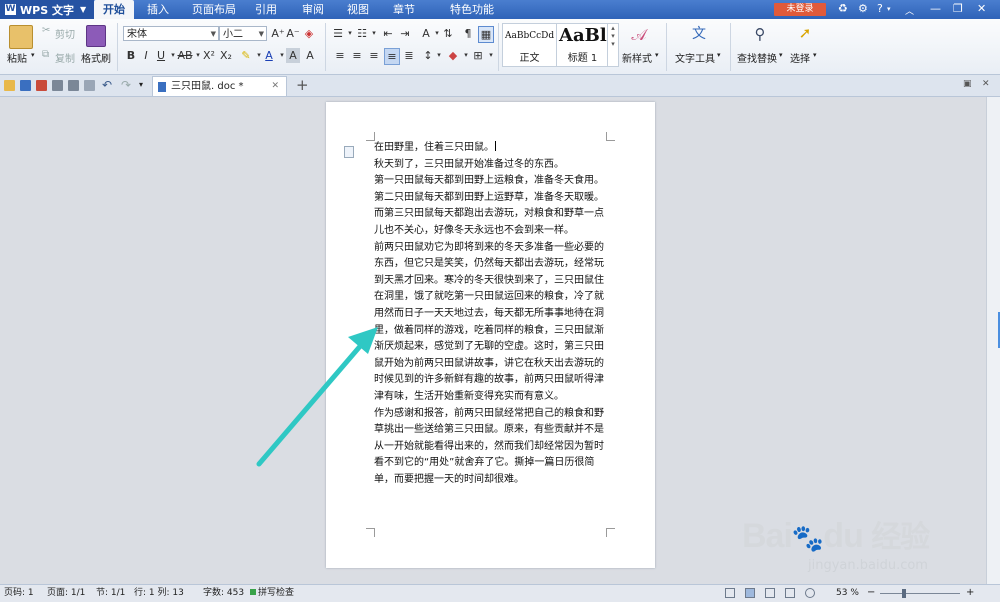 The width and height of the screenshot is (1000, 602). I want to click on baidu-watermark: Bai🐾du 经验, so click(836, 534).